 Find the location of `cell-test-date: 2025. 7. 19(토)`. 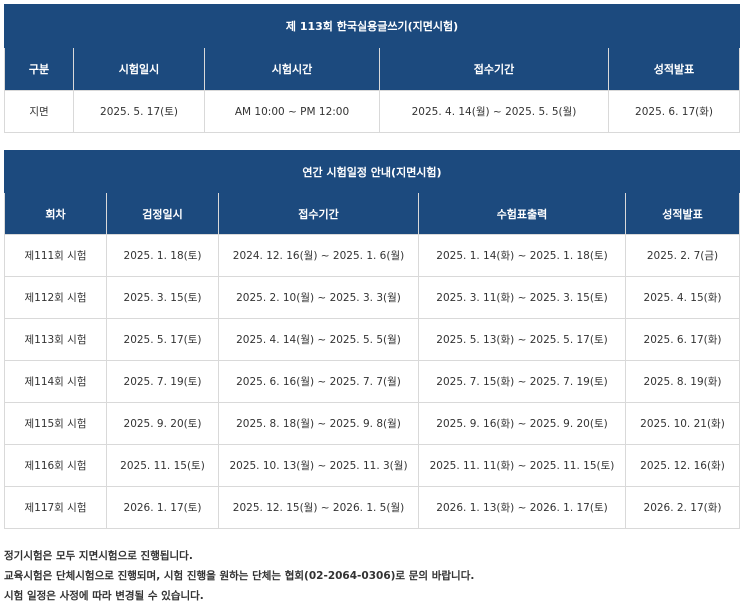

cell-test-date: 2025. 7. 19(토) is located at coordinates (162, 381).